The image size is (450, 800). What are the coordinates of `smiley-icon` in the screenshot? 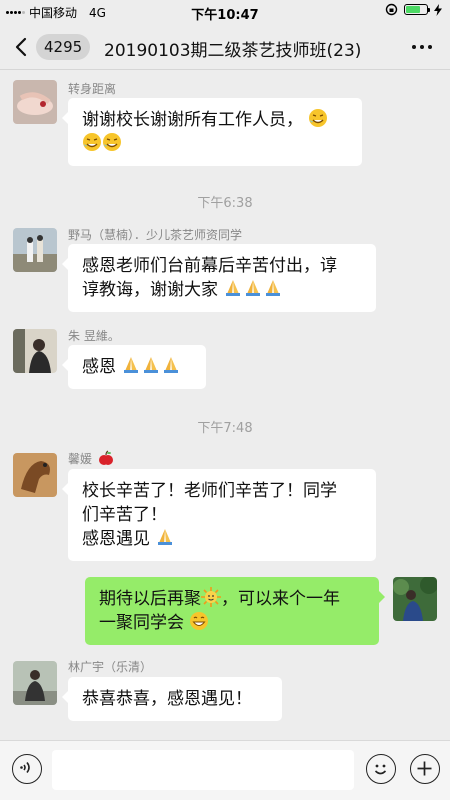 It's located at (380, 769).